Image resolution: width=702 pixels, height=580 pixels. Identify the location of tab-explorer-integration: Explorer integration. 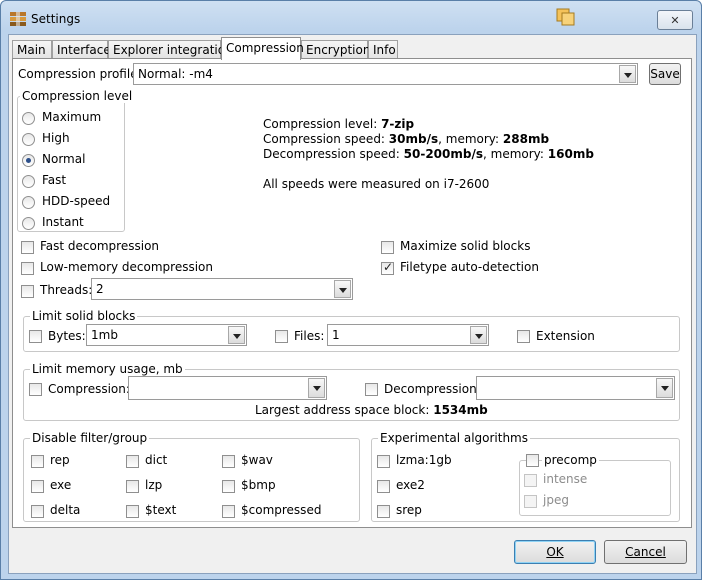
(170, 49).